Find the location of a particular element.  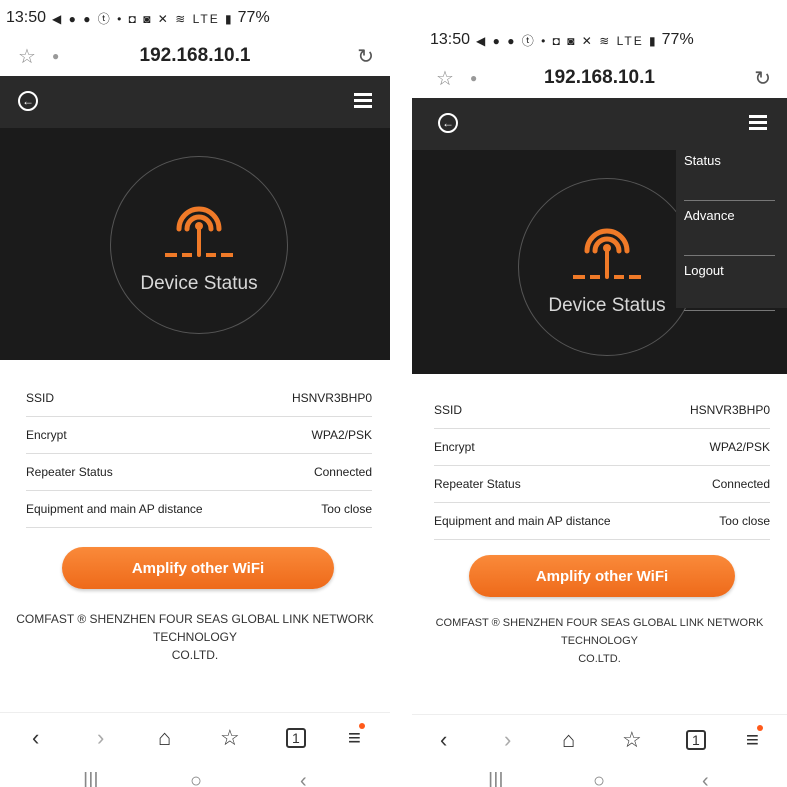

menu-item-logout: Logout is located at coordinates (729, 283).